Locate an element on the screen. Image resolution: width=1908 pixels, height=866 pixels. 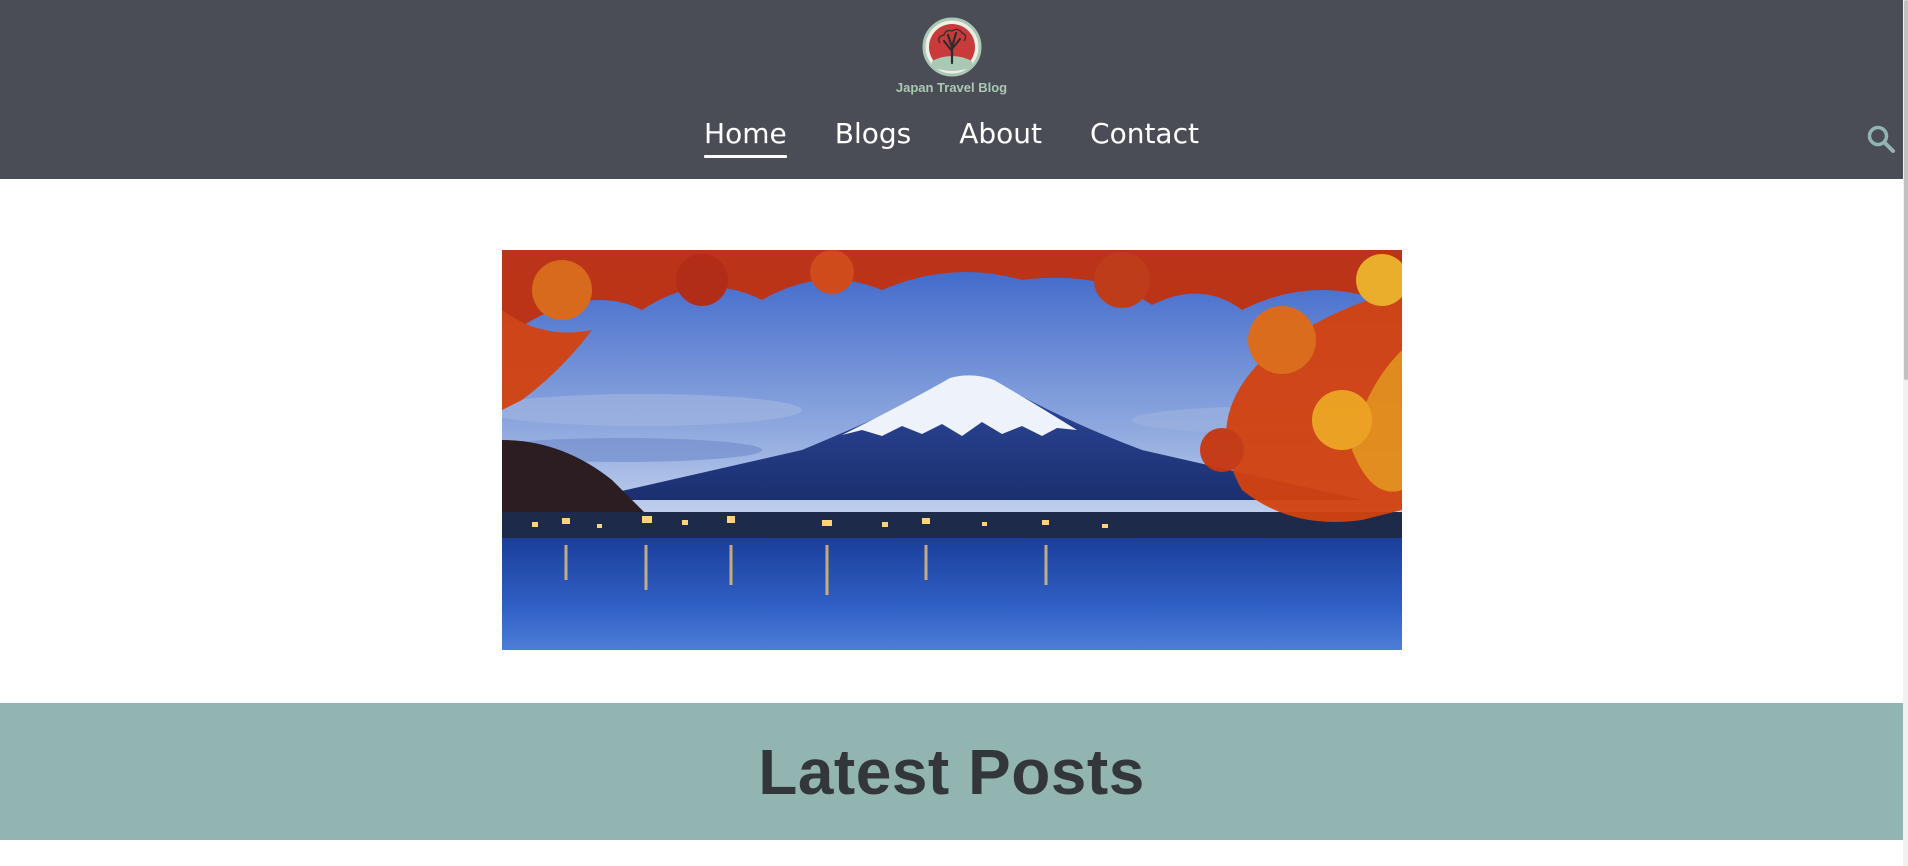
latest-posts-heading: Latest Posts is located at coordinates (951, 771).